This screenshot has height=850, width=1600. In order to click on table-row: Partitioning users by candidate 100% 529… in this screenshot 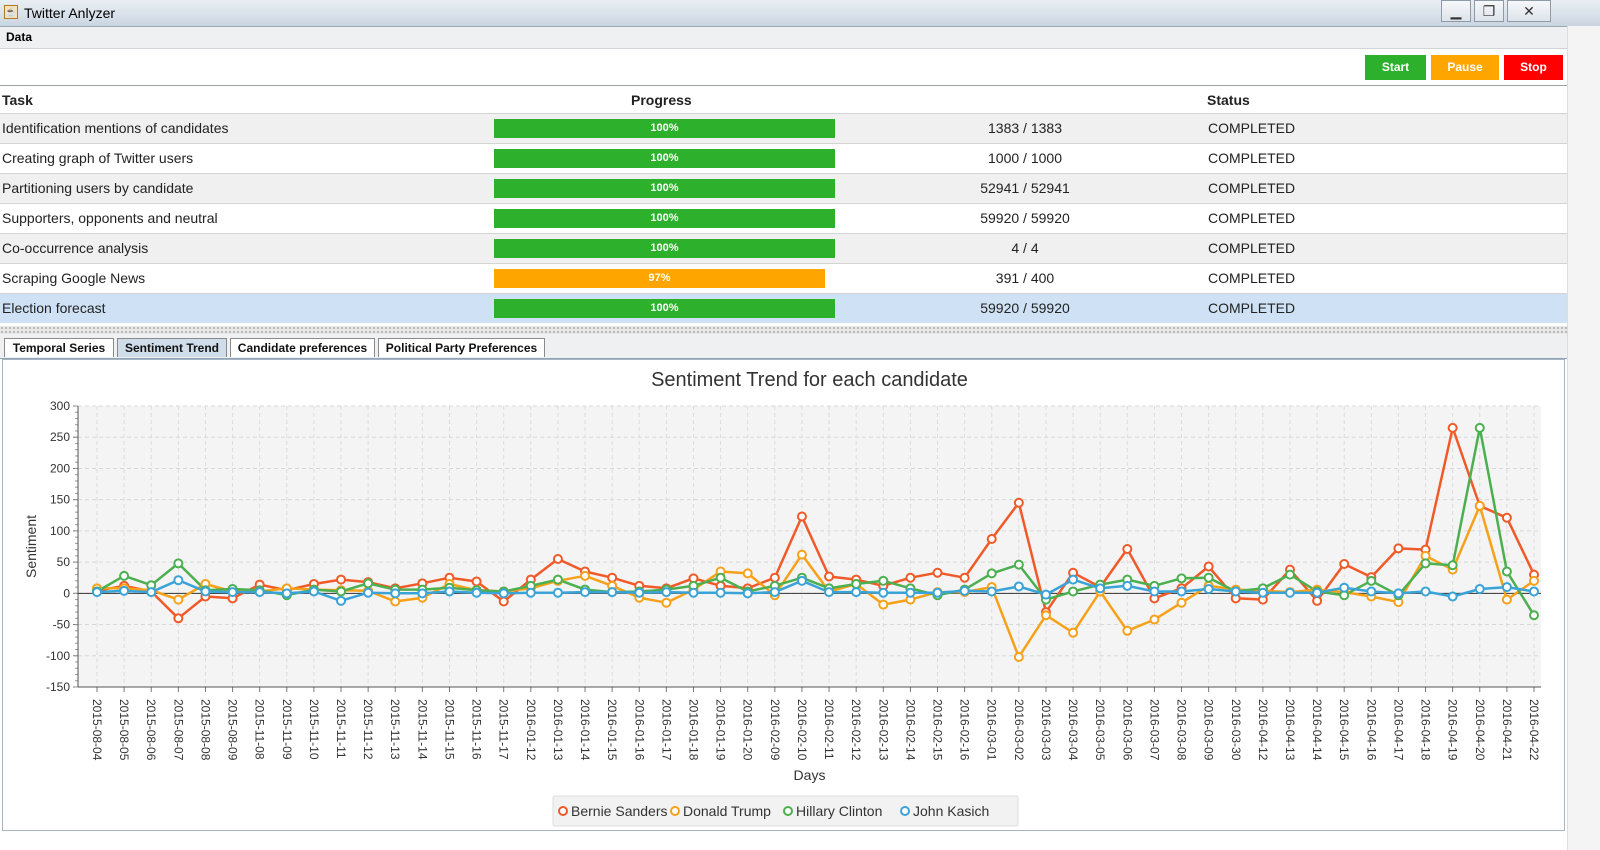, I will do `click(800, 188)`.